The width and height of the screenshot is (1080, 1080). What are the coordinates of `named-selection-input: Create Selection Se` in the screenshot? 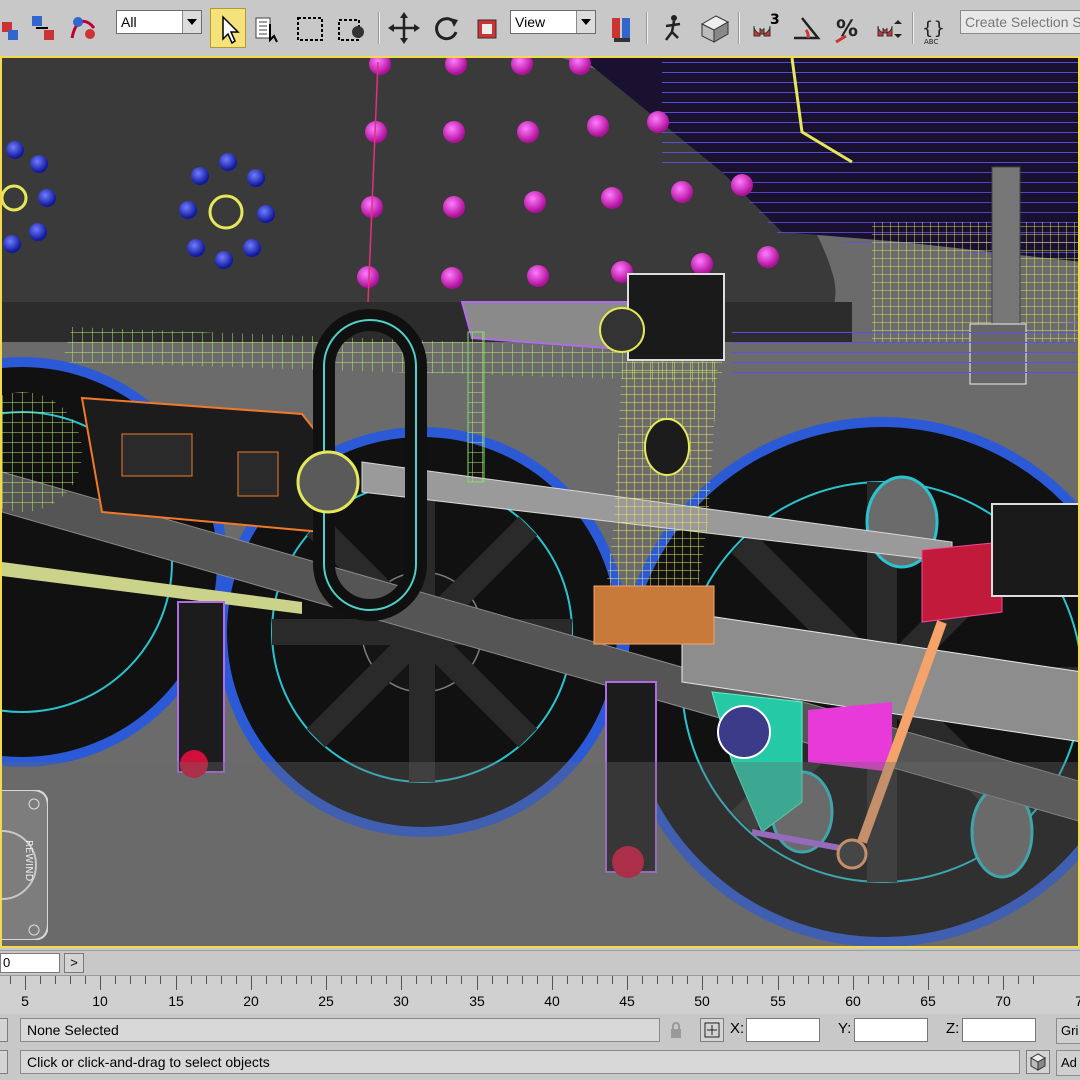 It's located at (1020, 22).